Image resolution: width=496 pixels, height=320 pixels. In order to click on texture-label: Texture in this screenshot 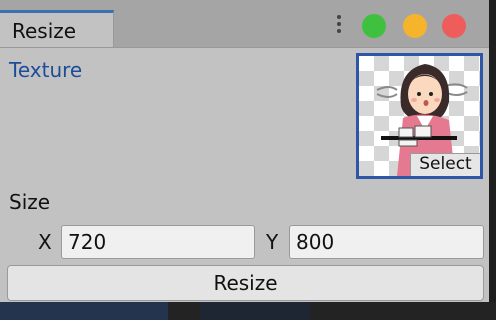, I will do `click(46, 70)`.